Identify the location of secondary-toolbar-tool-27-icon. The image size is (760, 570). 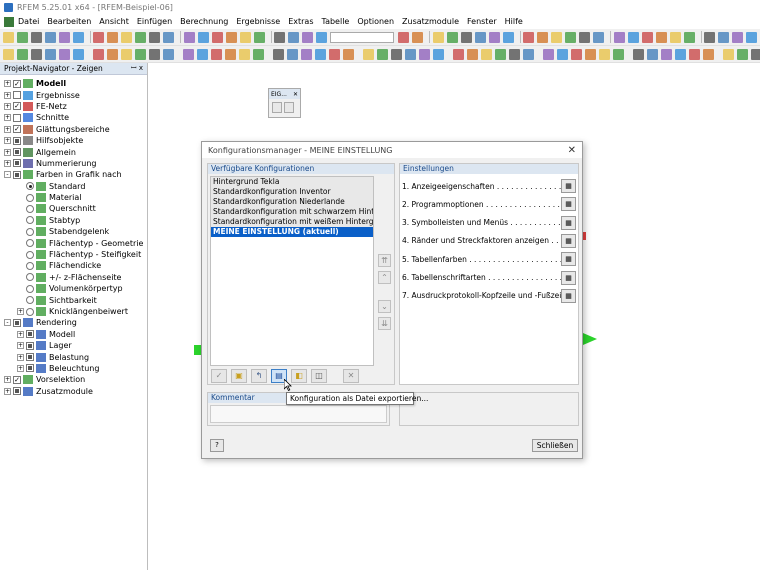
(410, 54).